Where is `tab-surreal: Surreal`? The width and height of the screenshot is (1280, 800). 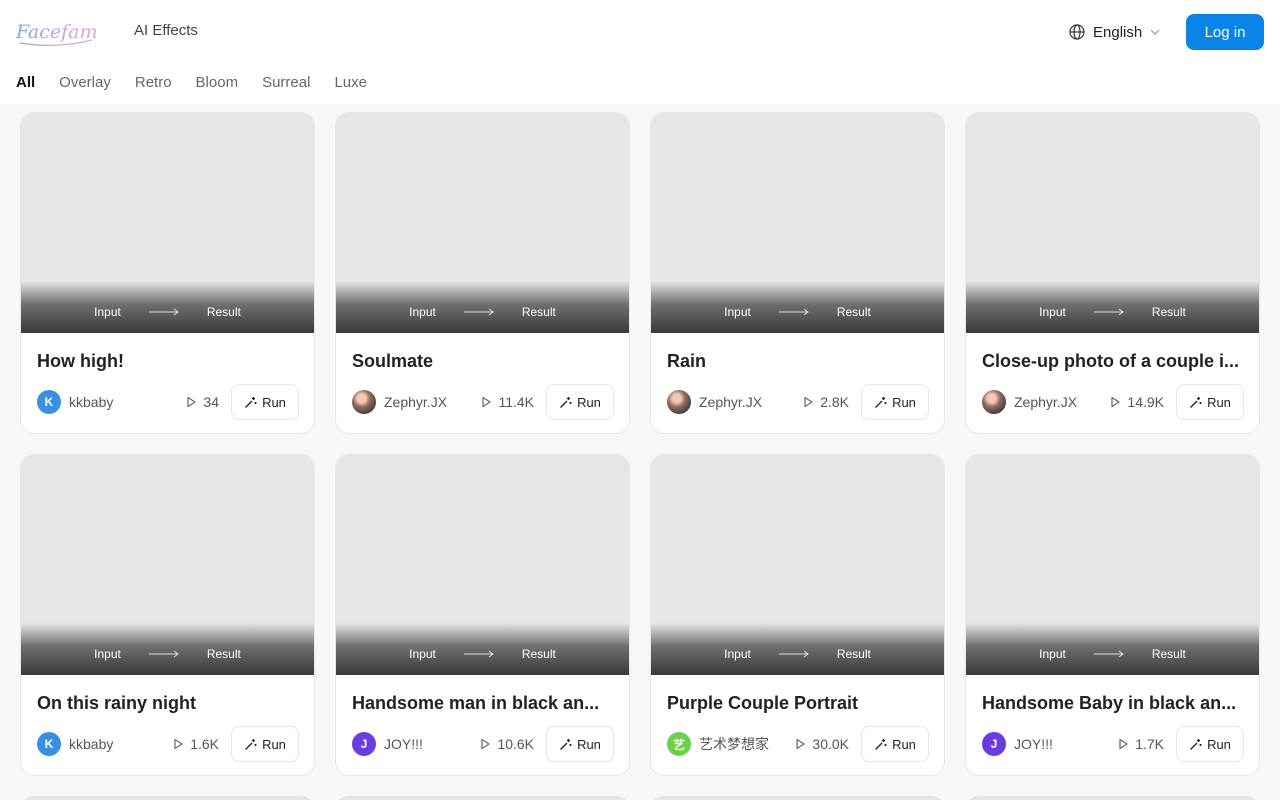 tab-surreal: Surreal is located at coordinates (286, 82).